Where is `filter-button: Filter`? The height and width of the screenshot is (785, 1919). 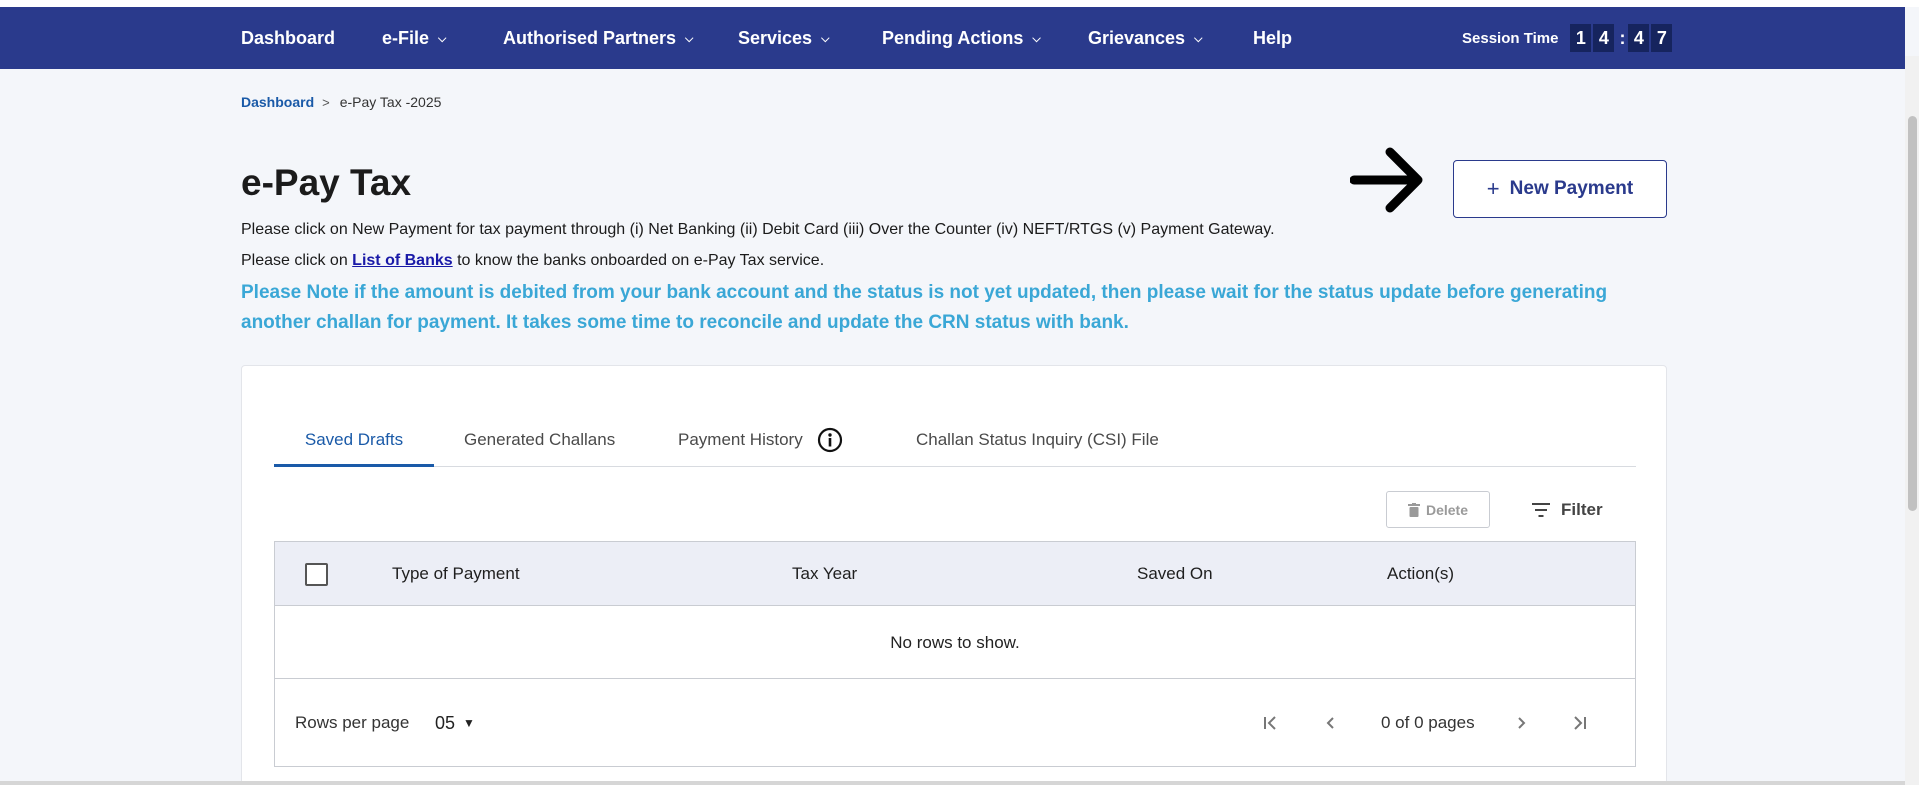 filter-button: Filter is located at coordinates (1567, 509).